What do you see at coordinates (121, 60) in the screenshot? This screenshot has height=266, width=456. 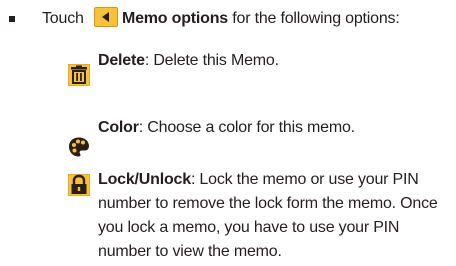 I see `option-title: Delete` at bounding box center [121, 60].